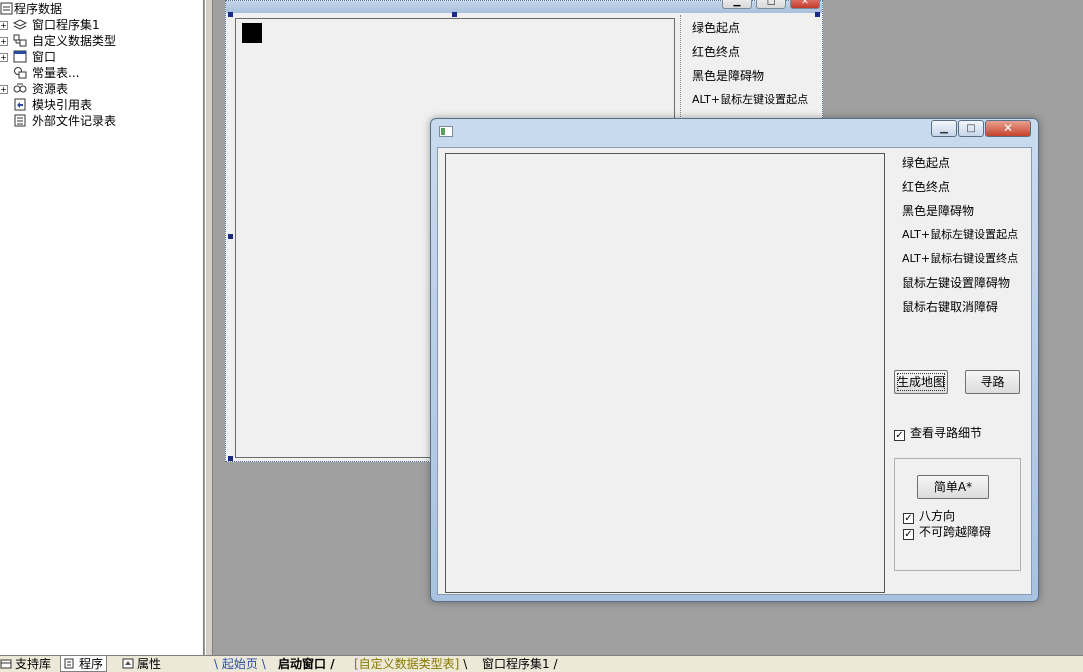 The height and width of the screenshot is (672, 1083). I want to click on window-icon, so click(20, 56).